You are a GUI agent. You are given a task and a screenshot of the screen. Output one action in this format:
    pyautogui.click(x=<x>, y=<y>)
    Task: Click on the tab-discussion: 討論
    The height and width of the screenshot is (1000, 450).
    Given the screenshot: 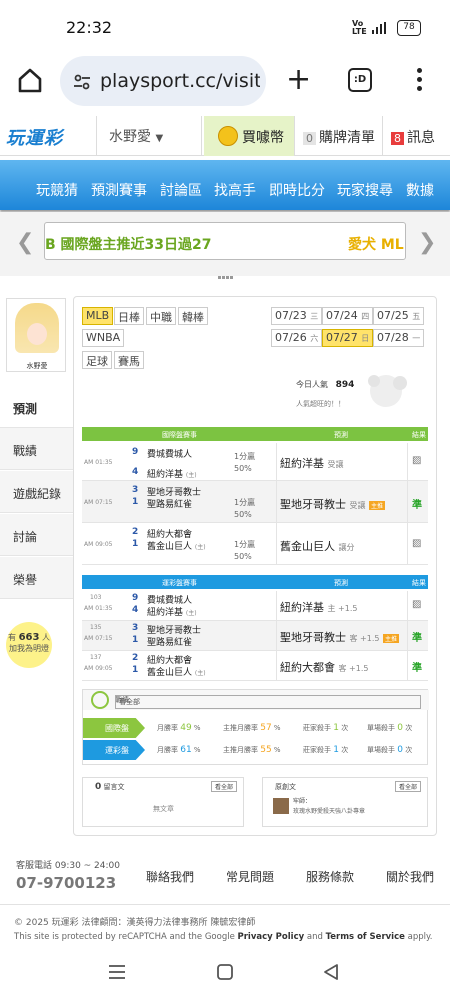 What is the action you would take?
    pyautogui.click(x=36, y=535)
    